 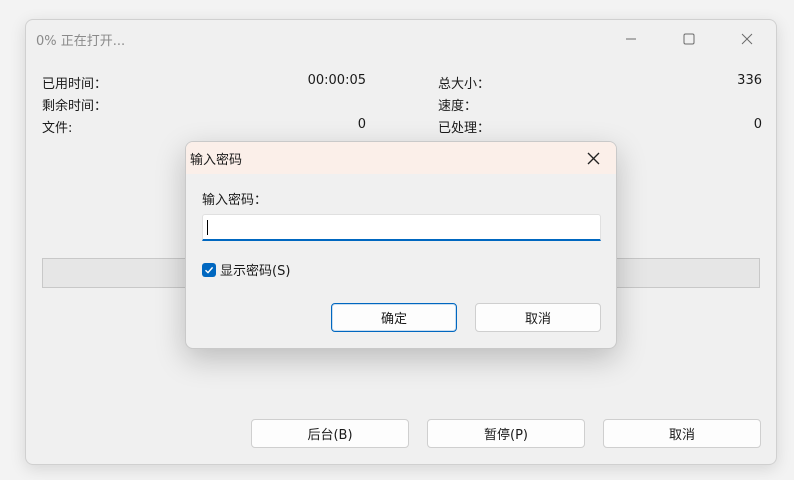 I want to click on dialog-cancel-button: 取消, so click(x=538, y=317).